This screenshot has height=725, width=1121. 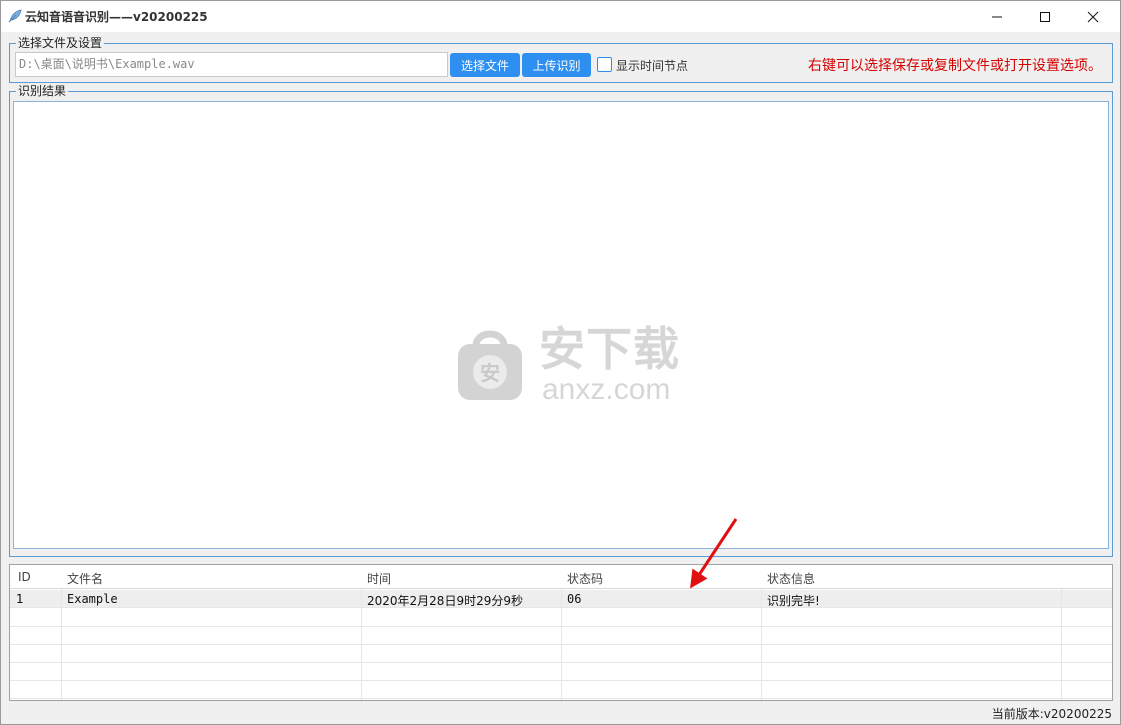 What do you see at coordinates (574, 599) in the screenshot?
I see `cell-code: 06` at bounding box center [574, 599].